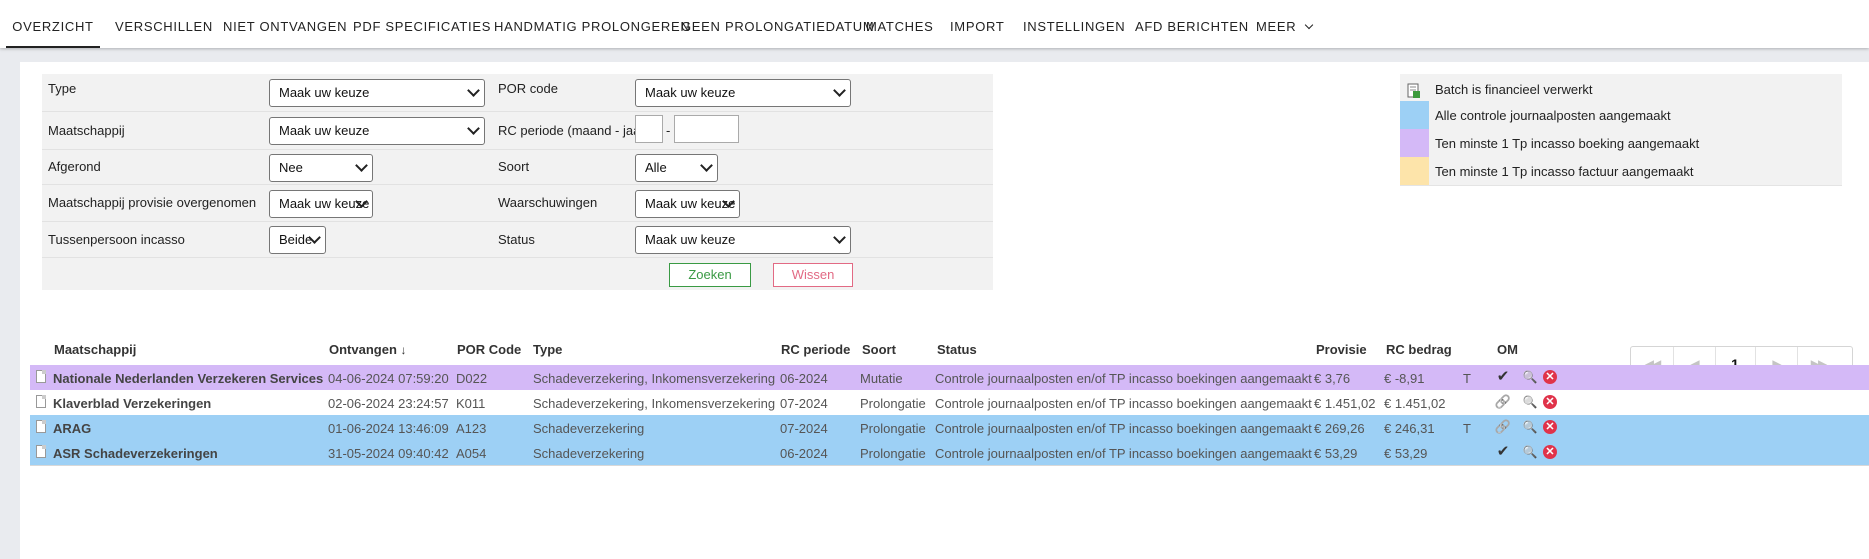 The width and height of the screenshot is (1869, 559). Describe the element at coordinates (1419, 349) in the screenshot. I see `column-header-rc-bedrag: RC bedrag` at that location.